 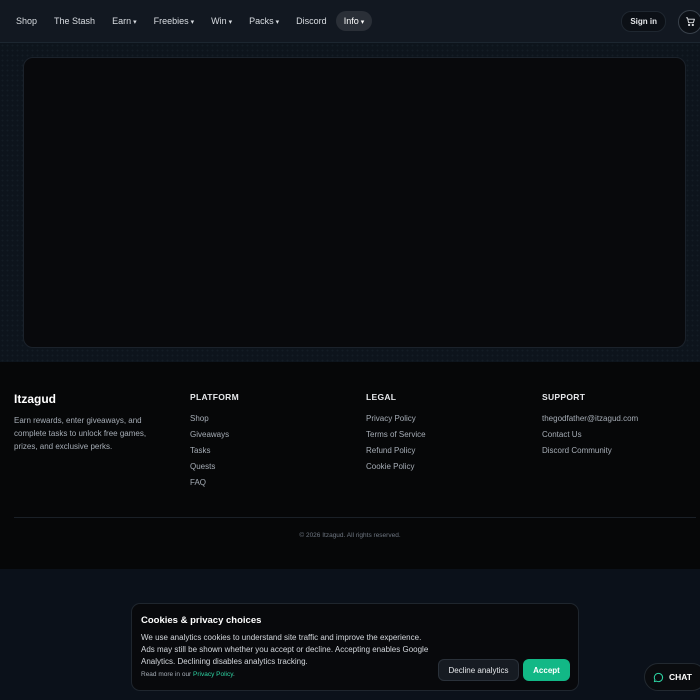 I want to click on decline-analytics-button: Decline analytics, so click(x=478, y=670).